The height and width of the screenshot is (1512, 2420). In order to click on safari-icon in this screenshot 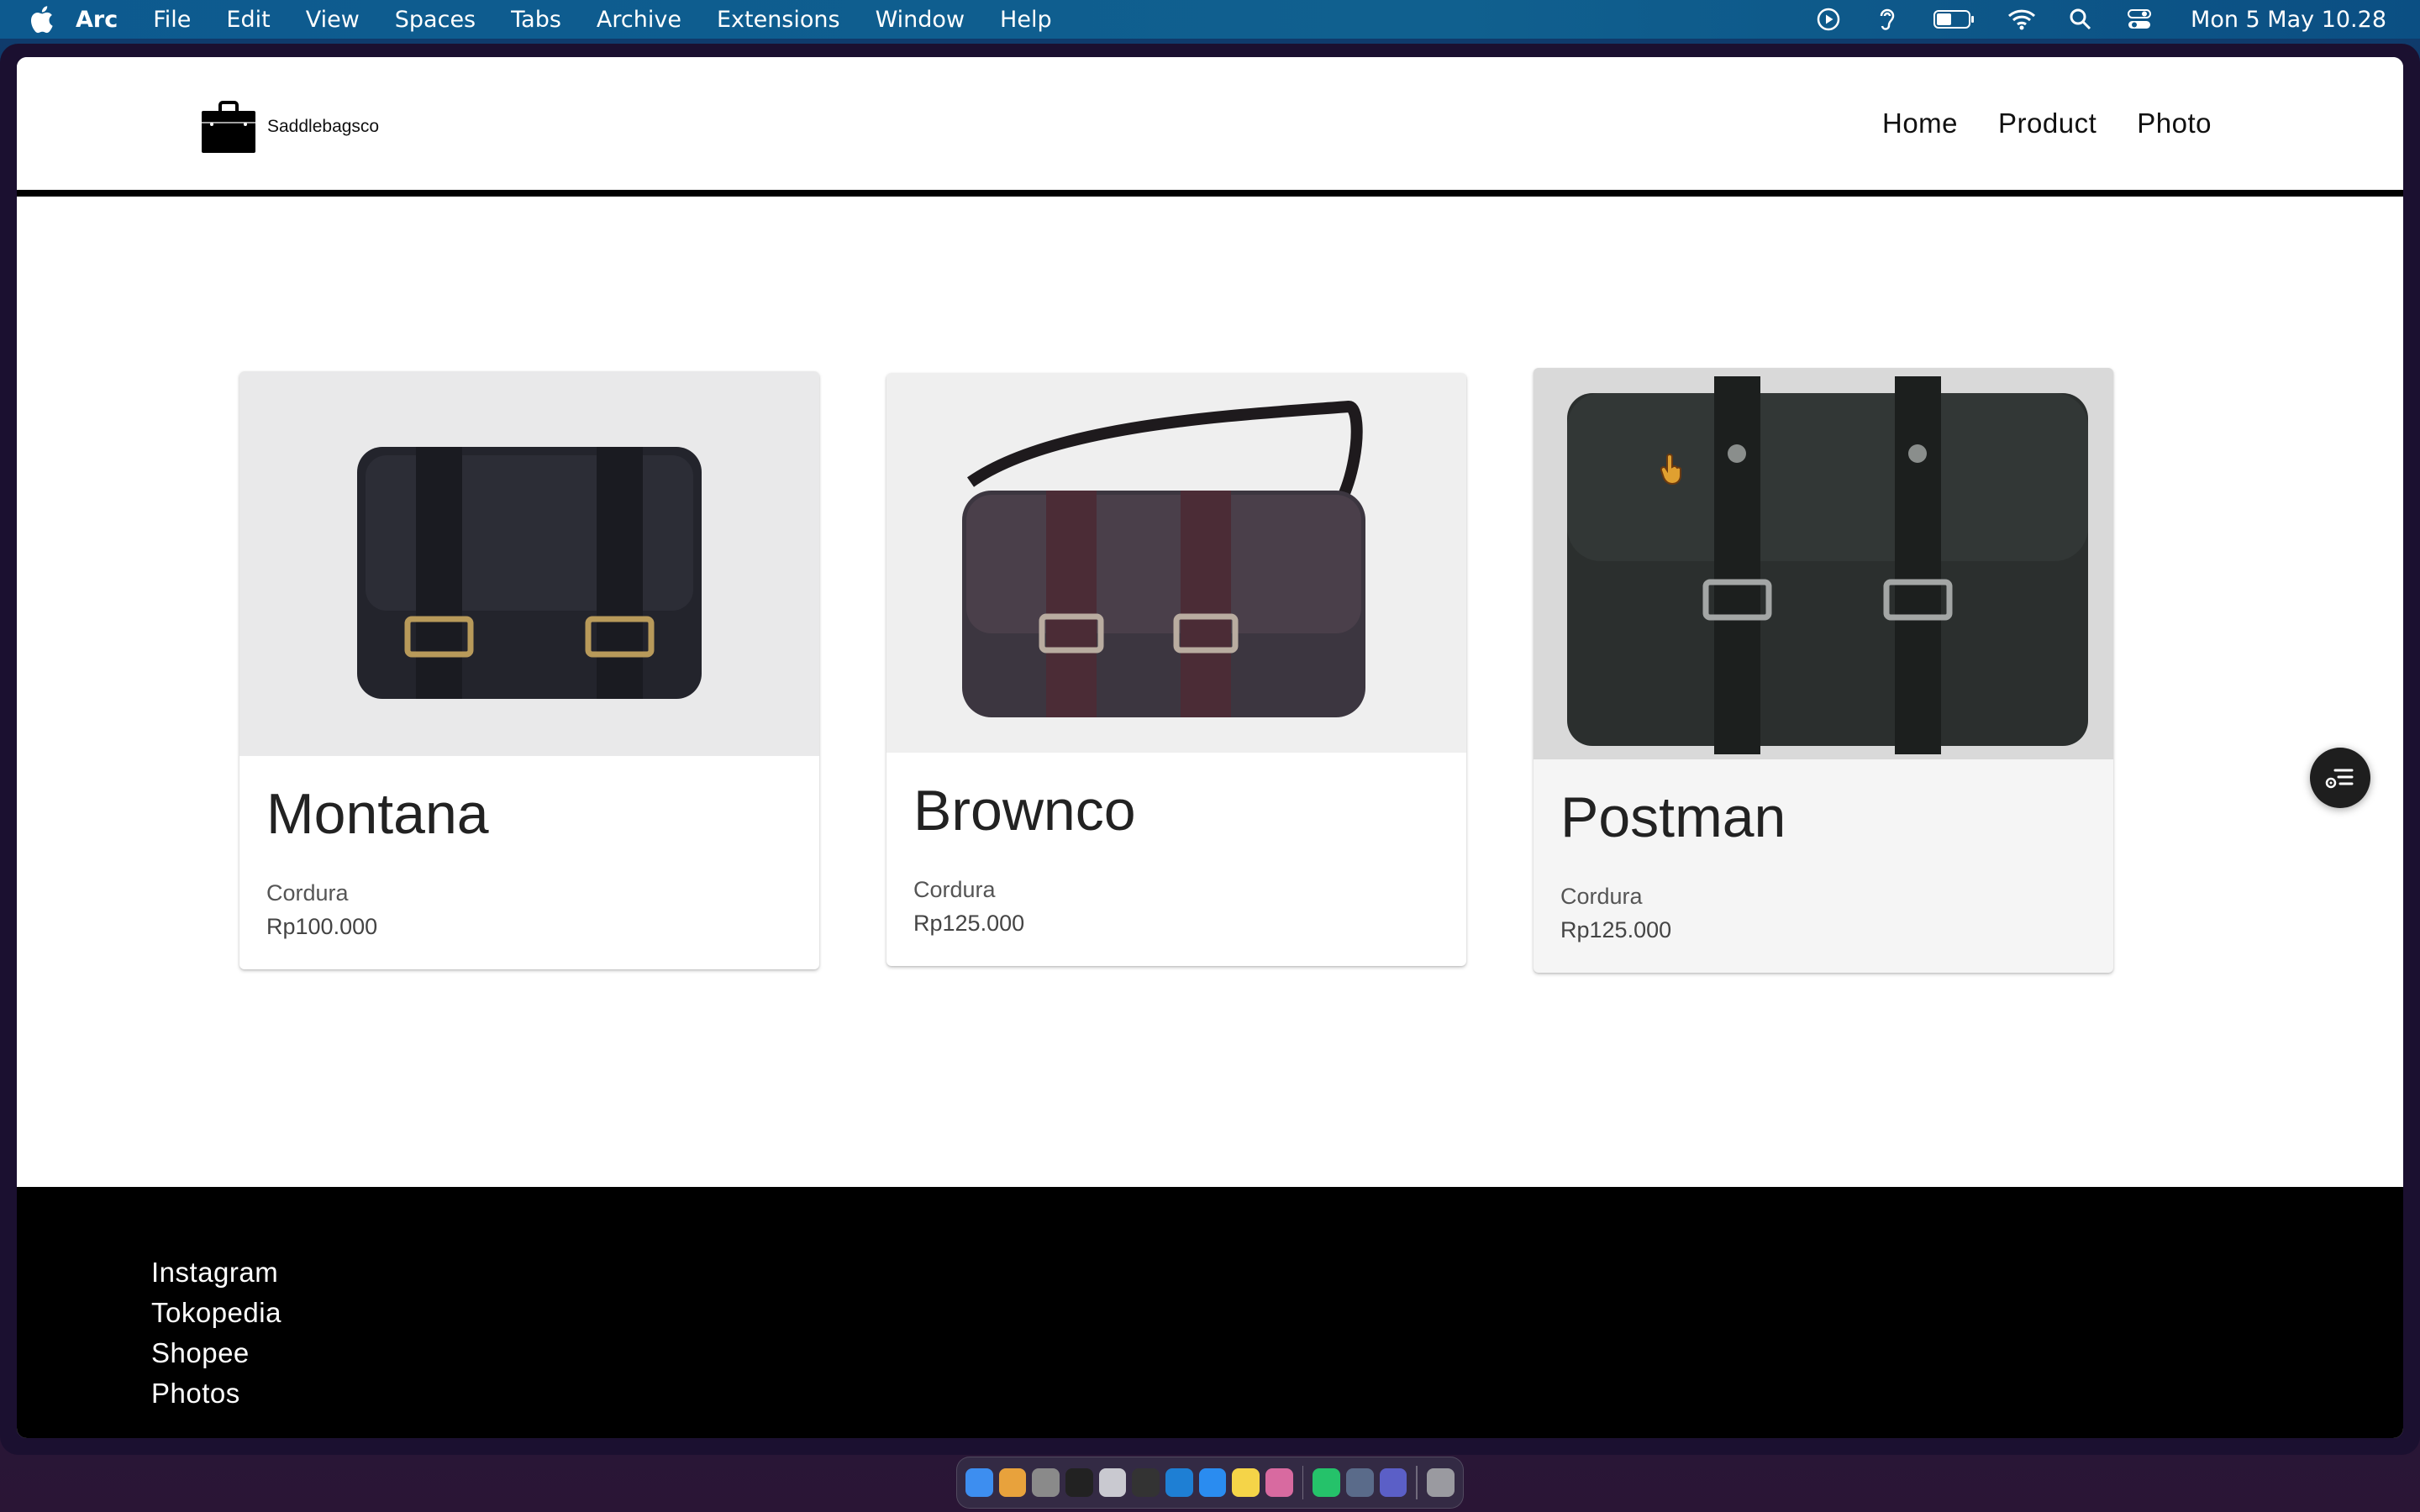, I will do `click(1212, 1482)`.